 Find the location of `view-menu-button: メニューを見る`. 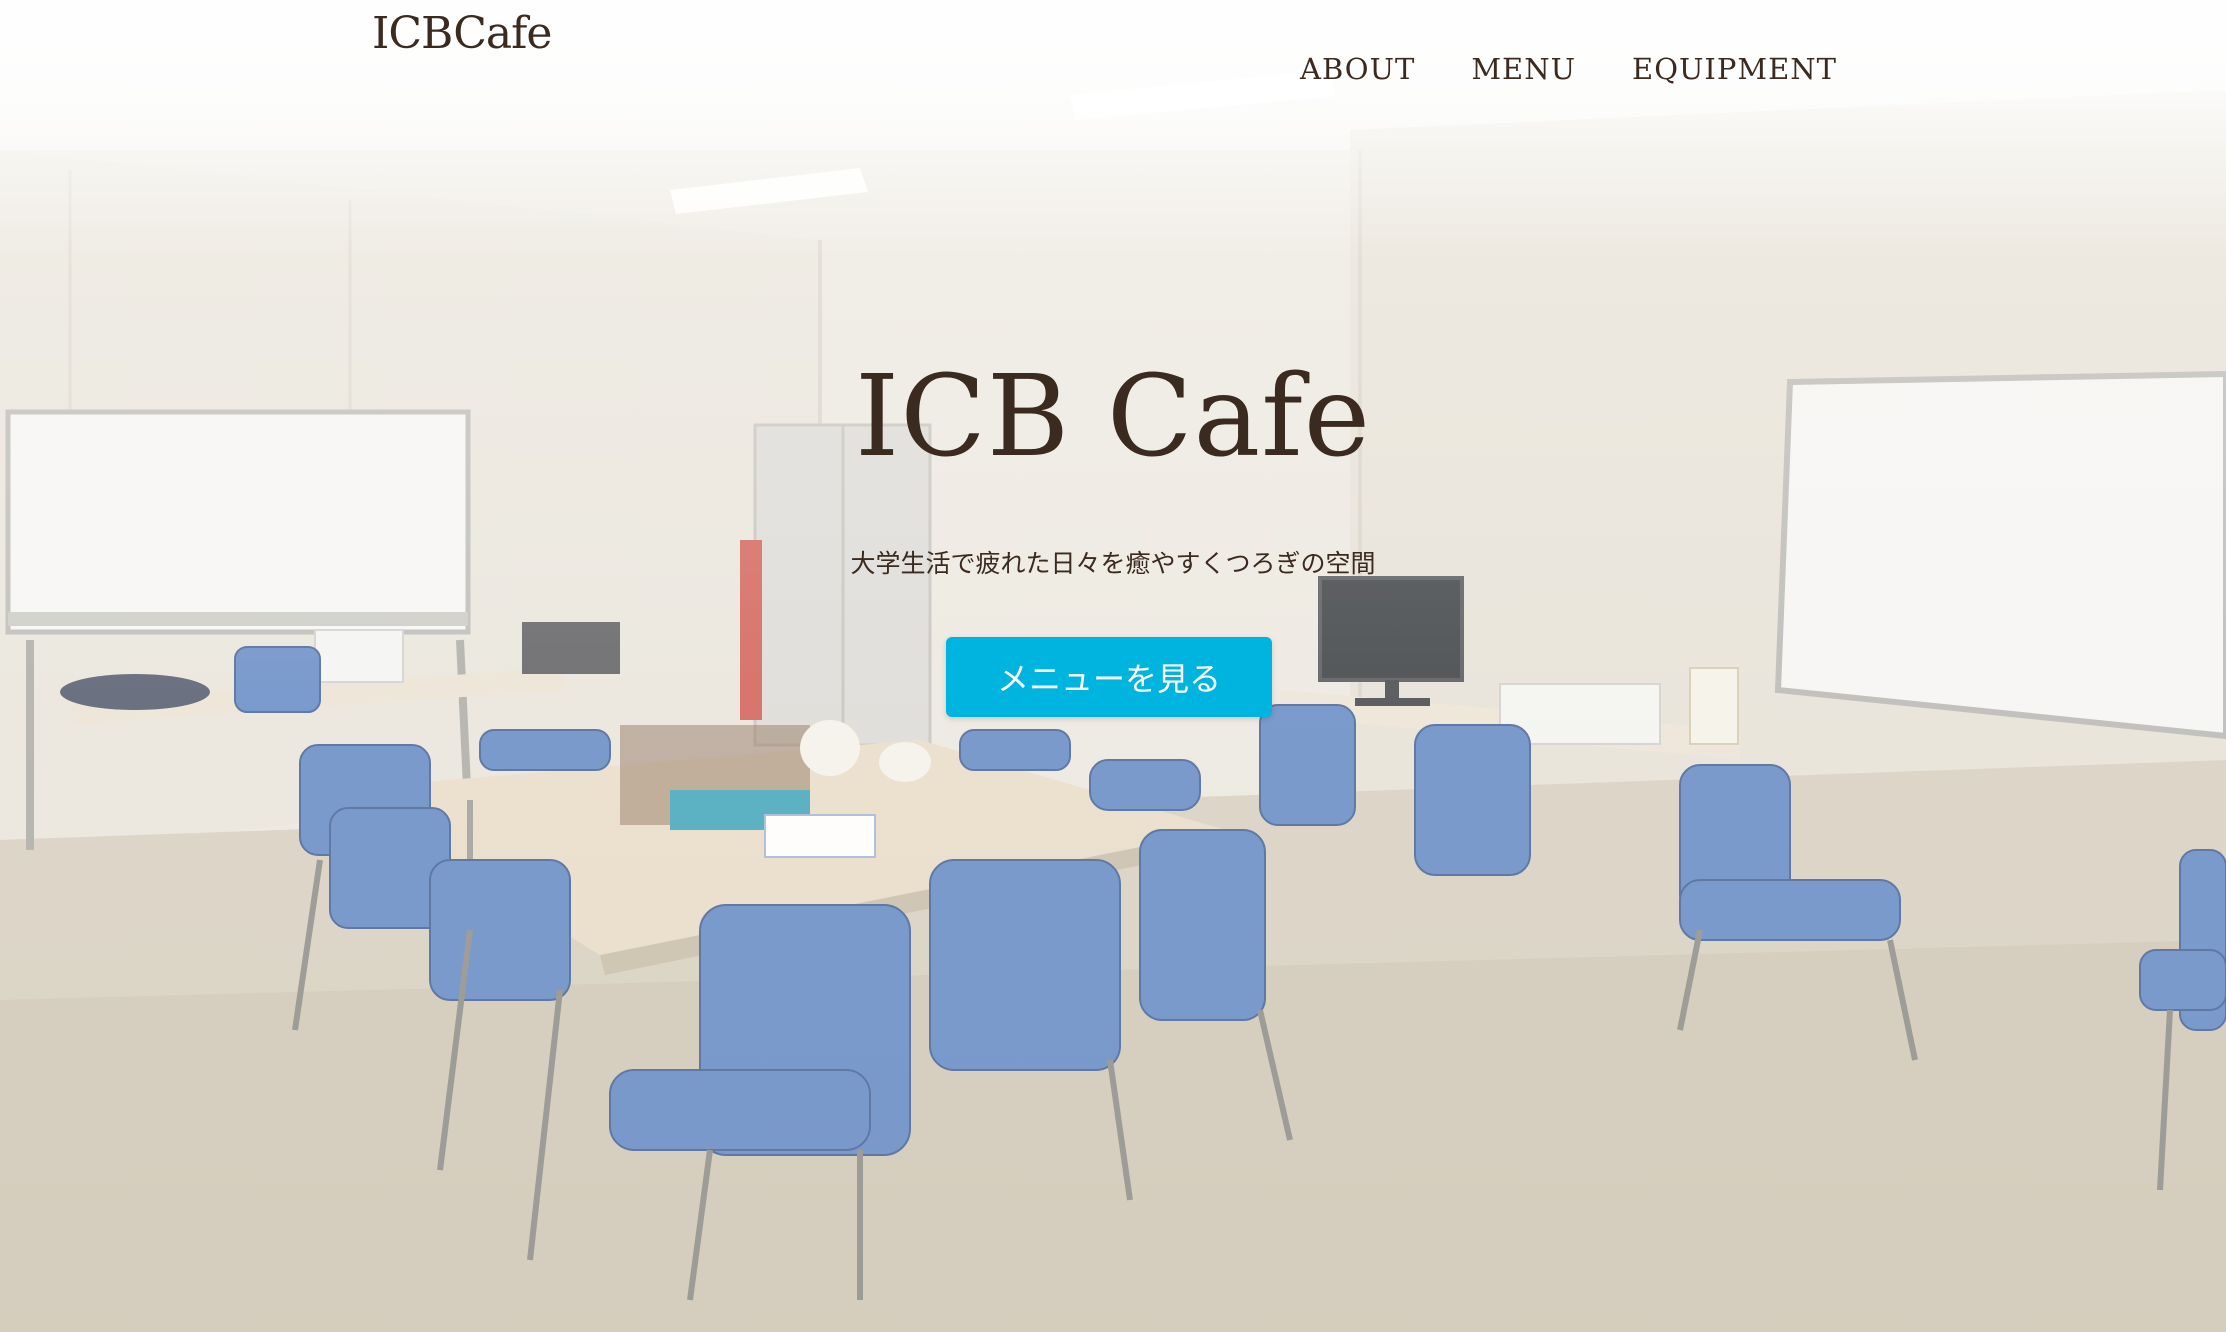

view-menu-button: メニューを見る is located at coordinates (1109, 677).